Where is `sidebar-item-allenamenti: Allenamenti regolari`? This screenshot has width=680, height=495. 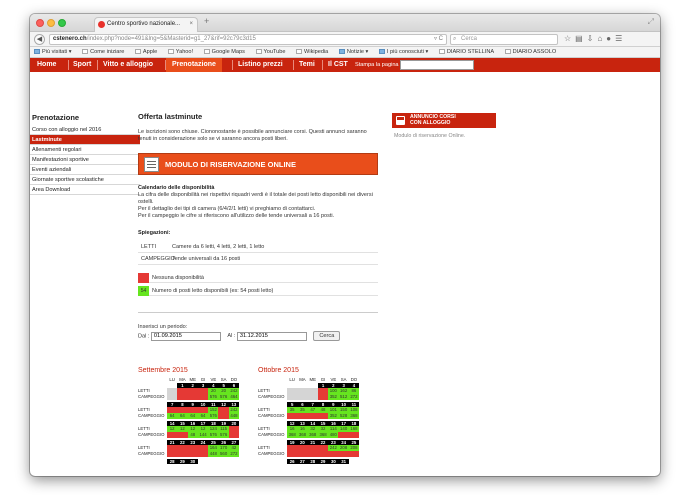
sidebar-item-allenamenti: Allenamenti regolari is located at coordinates (85, 150).